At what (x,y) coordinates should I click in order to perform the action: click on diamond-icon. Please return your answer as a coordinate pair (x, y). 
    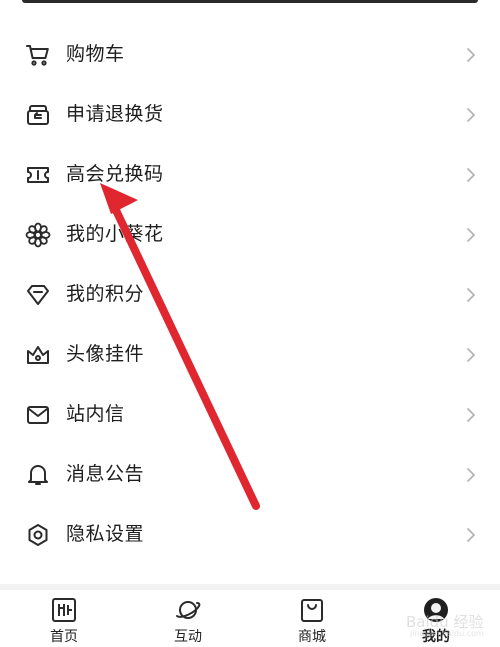
    Looking at the image, I should click on (38, 295).